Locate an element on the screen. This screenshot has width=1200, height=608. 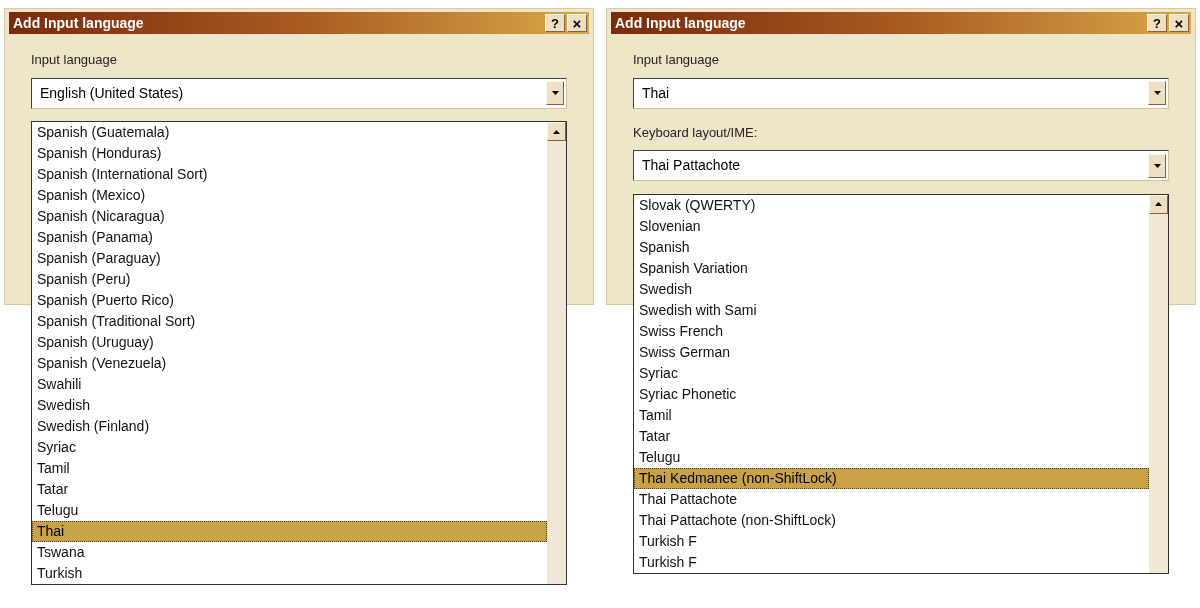
list-item: Syriac Phonetic is located at coordinates (891, 394).